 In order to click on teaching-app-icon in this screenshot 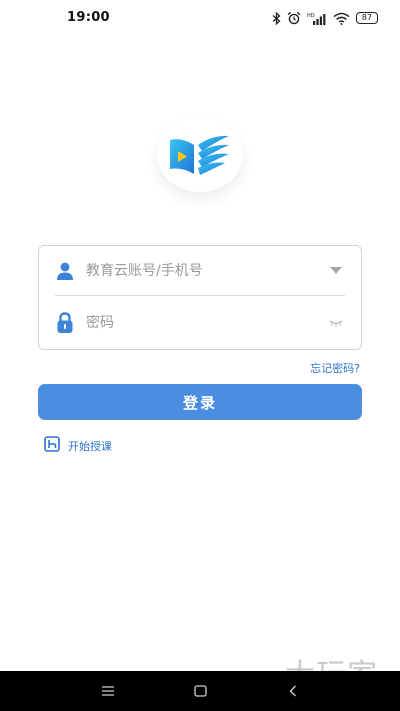, I will do `click(52, 446)`.